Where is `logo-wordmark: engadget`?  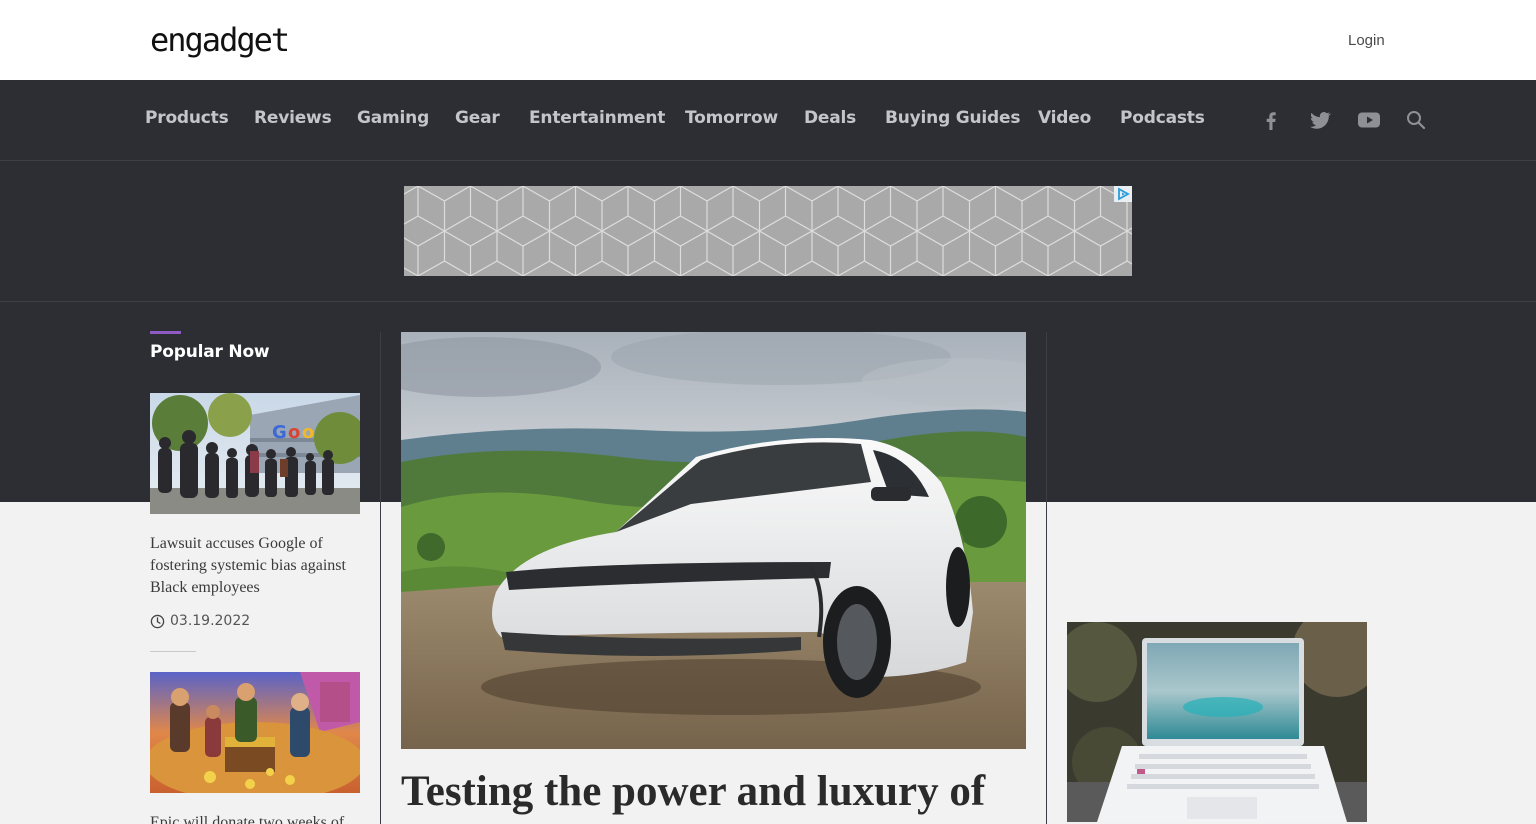 logo-wordmark: engadget is located at coordinates (219, 40).